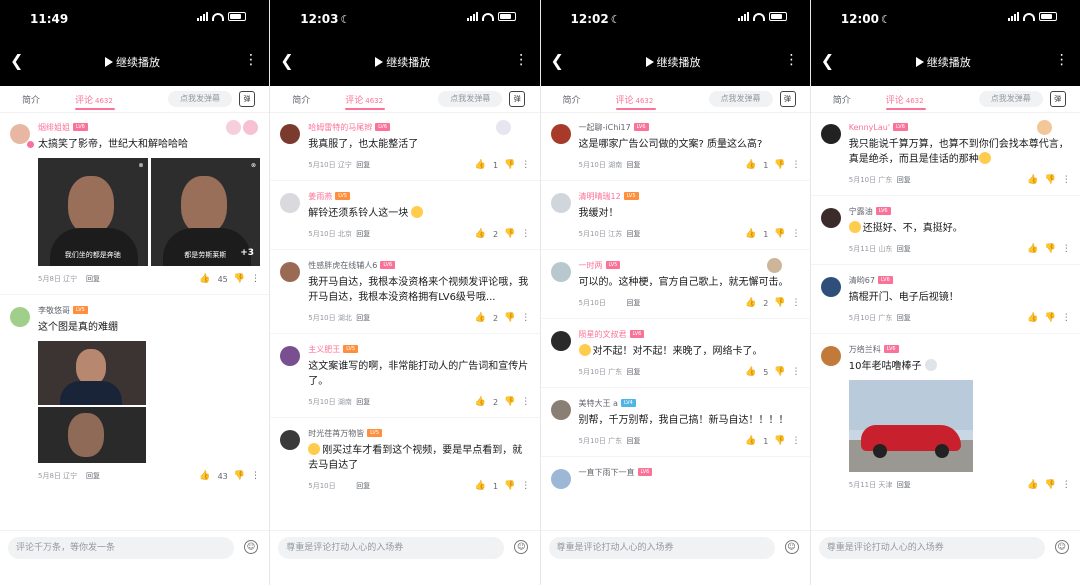 The image size is (1080, 585). What do you see at coordinates (591, 265) in the screenshot?
I see `username: 一时两` at bounding box center [591, 265].